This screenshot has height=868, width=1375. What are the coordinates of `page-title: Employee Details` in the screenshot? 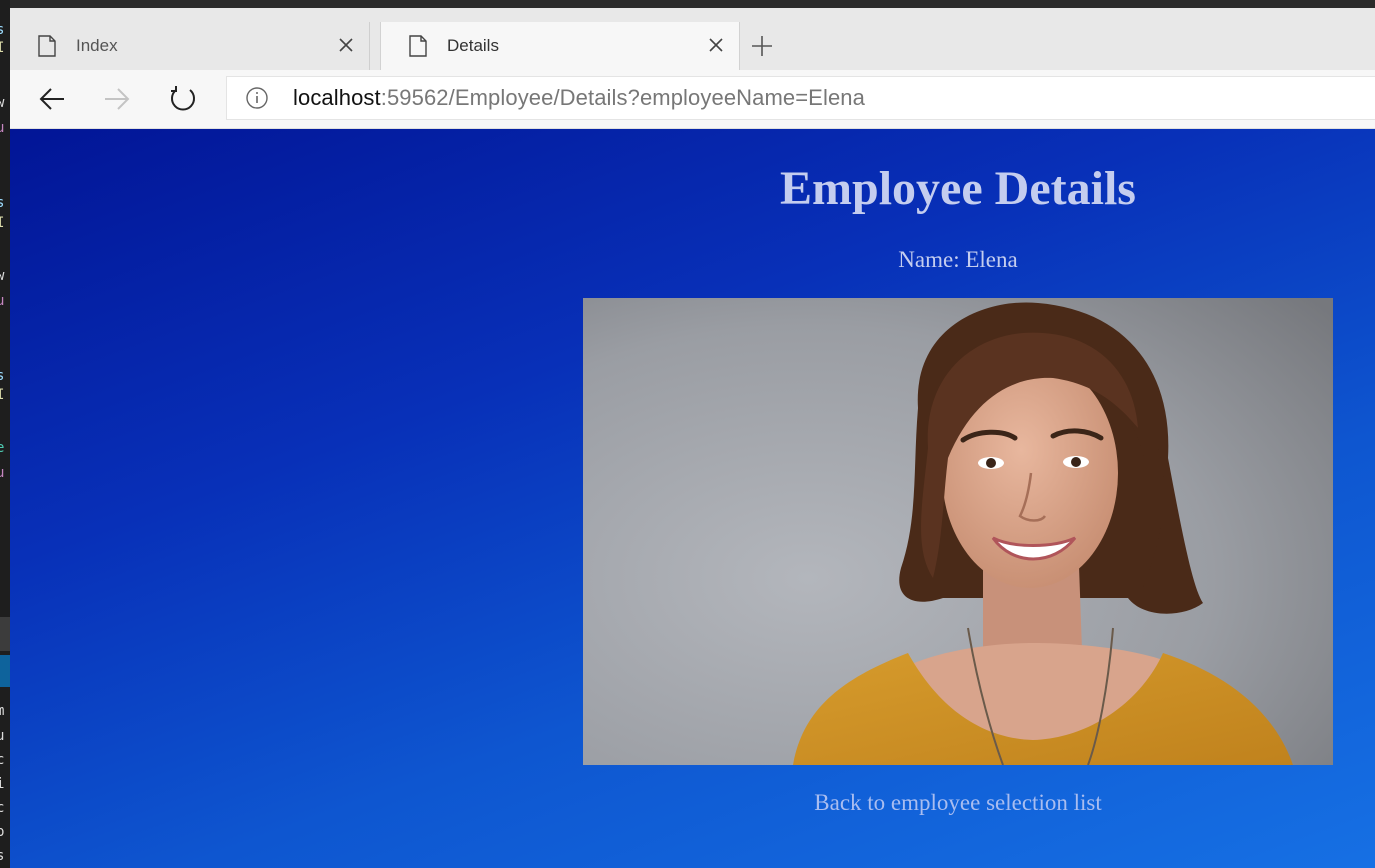 It's located at (958, 188).